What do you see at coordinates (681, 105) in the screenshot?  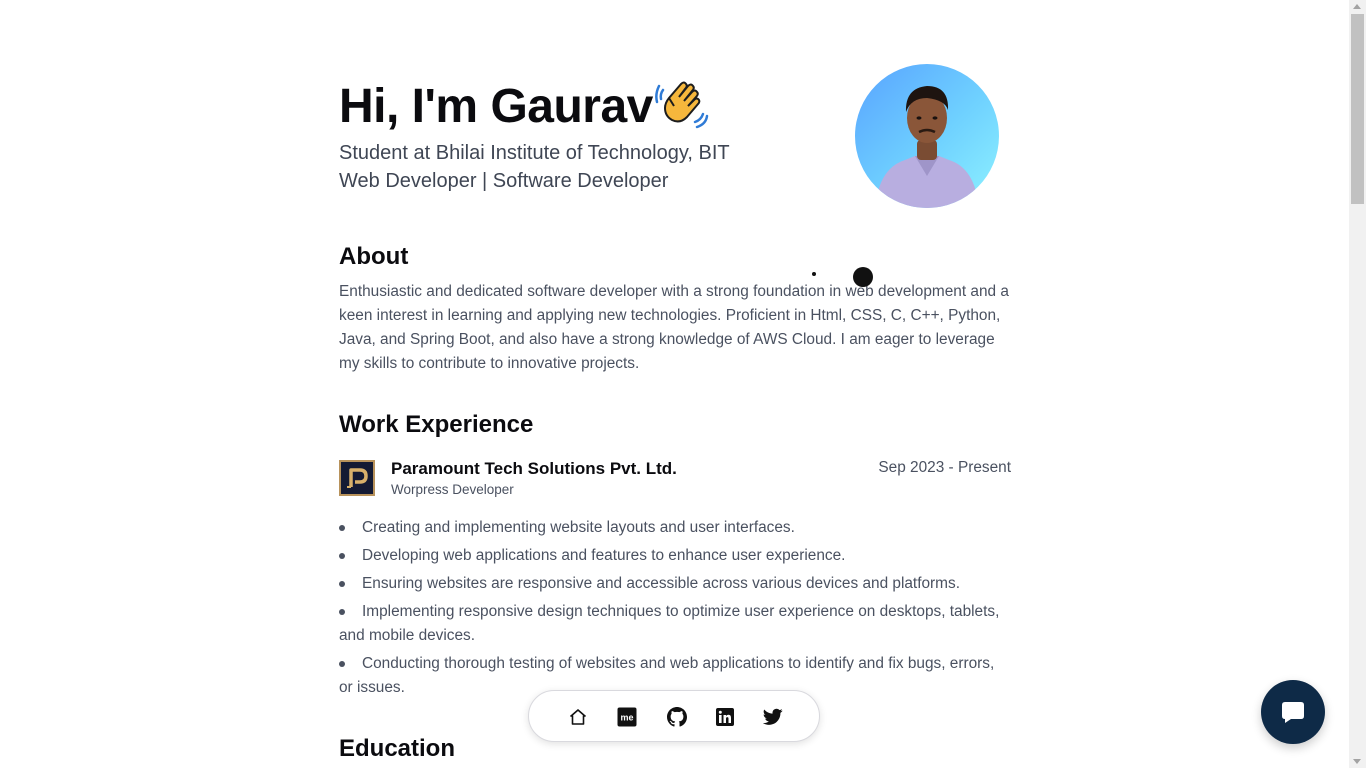 I see `waving-hand-icon` at bounding box center [681, 105].